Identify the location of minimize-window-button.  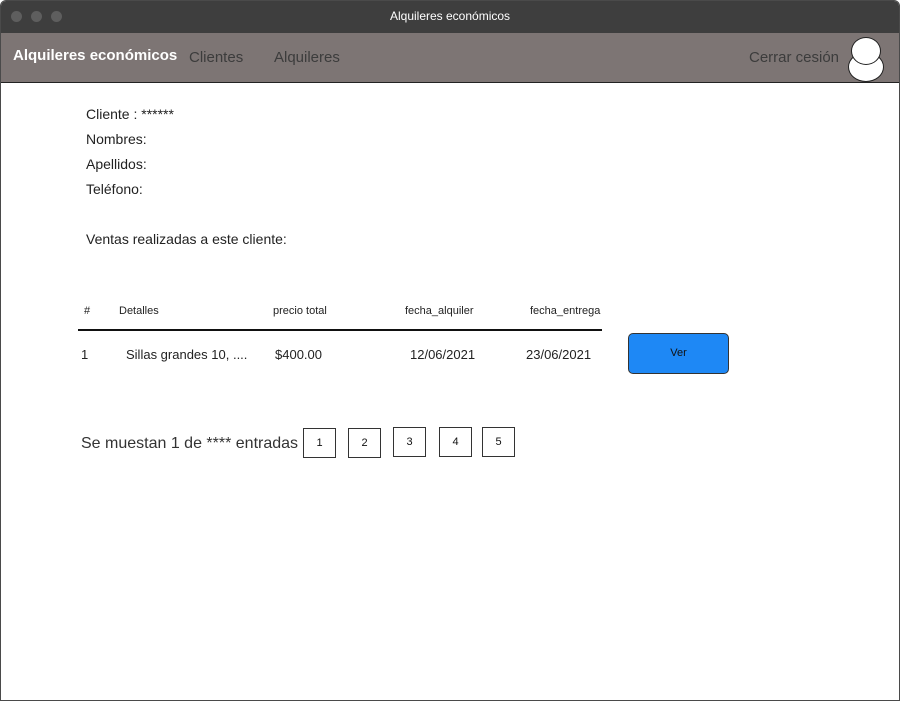
(36, 16).